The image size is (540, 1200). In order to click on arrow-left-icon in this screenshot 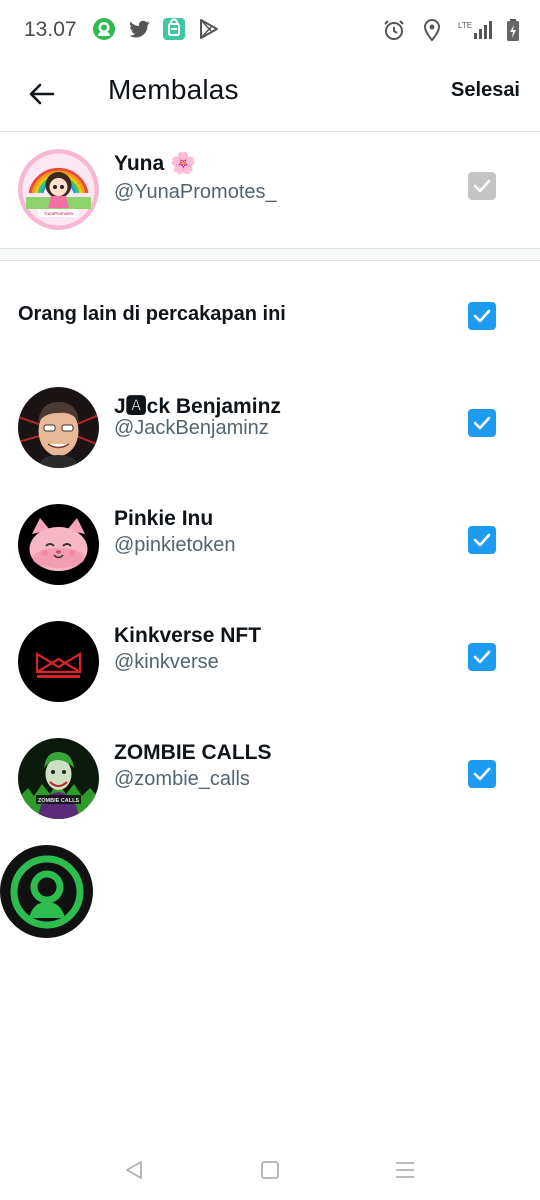, I will do `click(42, 94)`.